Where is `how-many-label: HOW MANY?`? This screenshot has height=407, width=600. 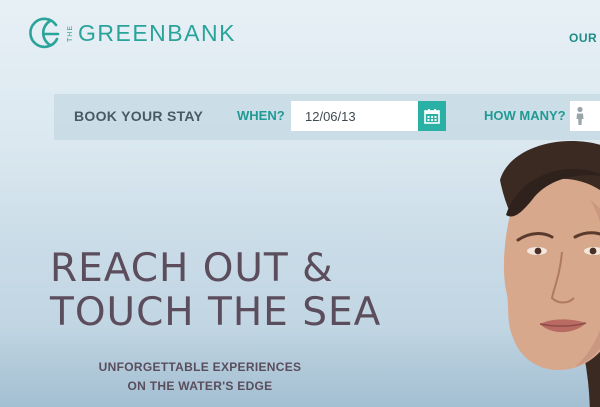 how-many-label: HOW MANY? is located at coordinates (525, 115).